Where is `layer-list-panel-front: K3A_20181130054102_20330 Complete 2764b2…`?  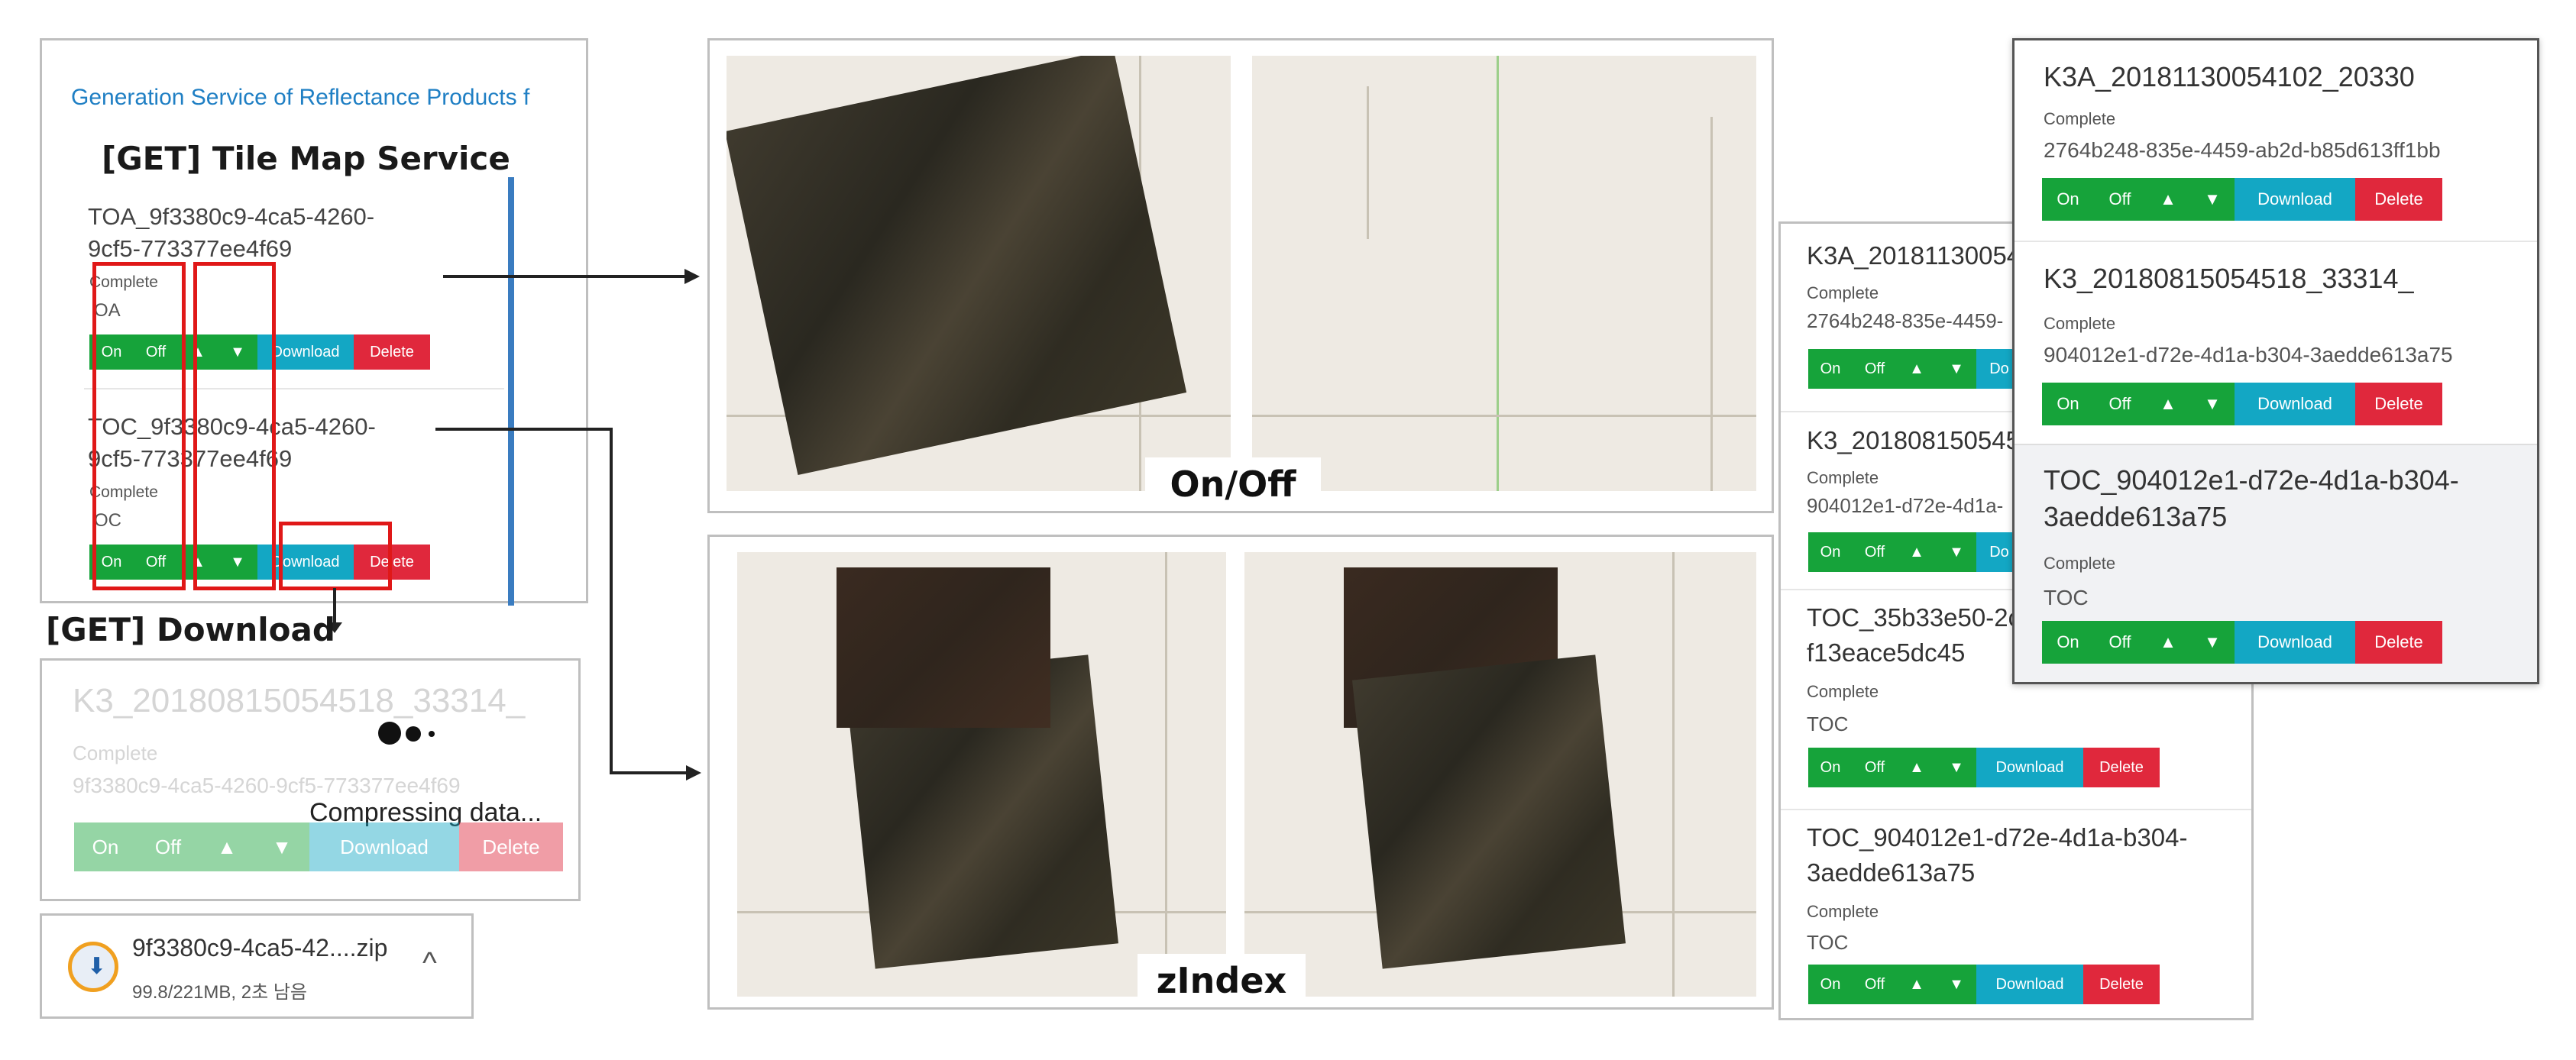 layer-list-panel-front: K3A_20181130054102_20330 Complete 2764b2… is located at coordinates (2275, 361).